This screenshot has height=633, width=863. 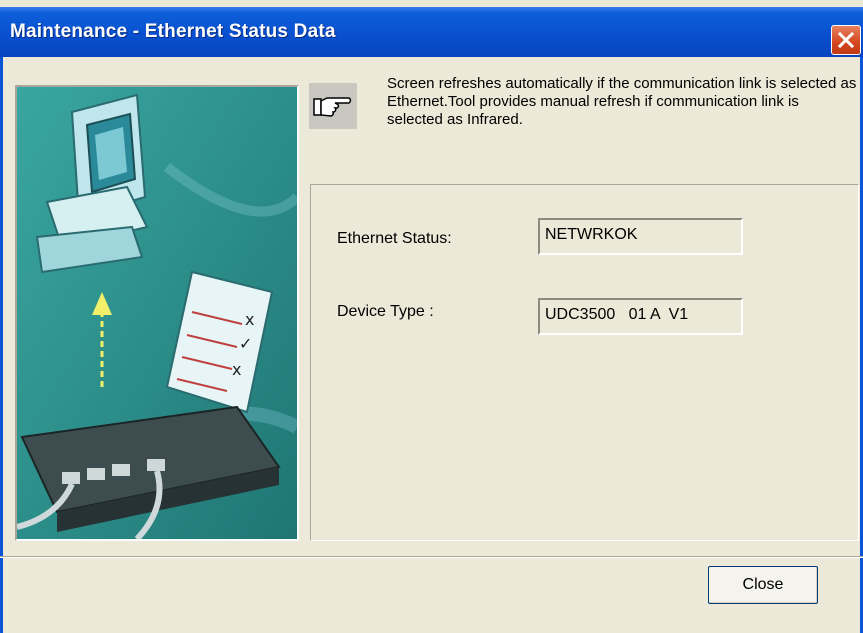 What do you see at coordinates (640, 316) in the screenshot?
I see `device-type-field: UDC3500 01 A V1` at bounding box center [640, 316].